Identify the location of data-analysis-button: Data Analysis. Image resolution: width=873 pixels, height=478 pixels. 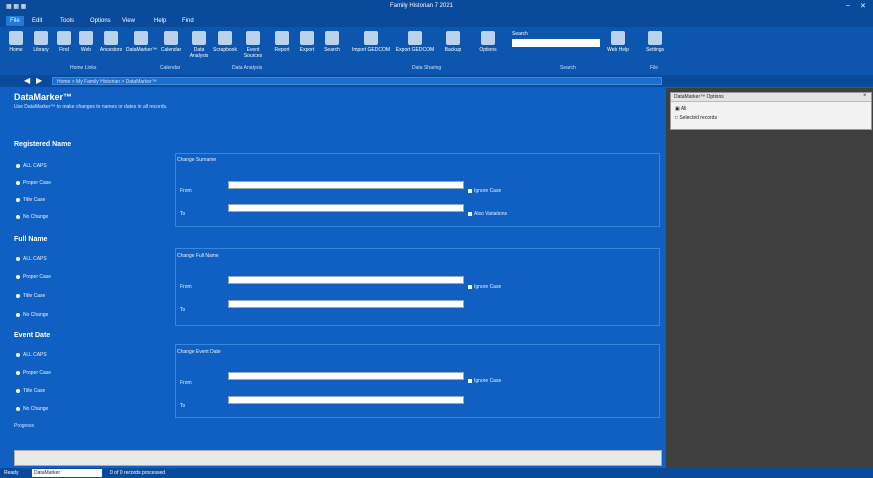
(199, 45).